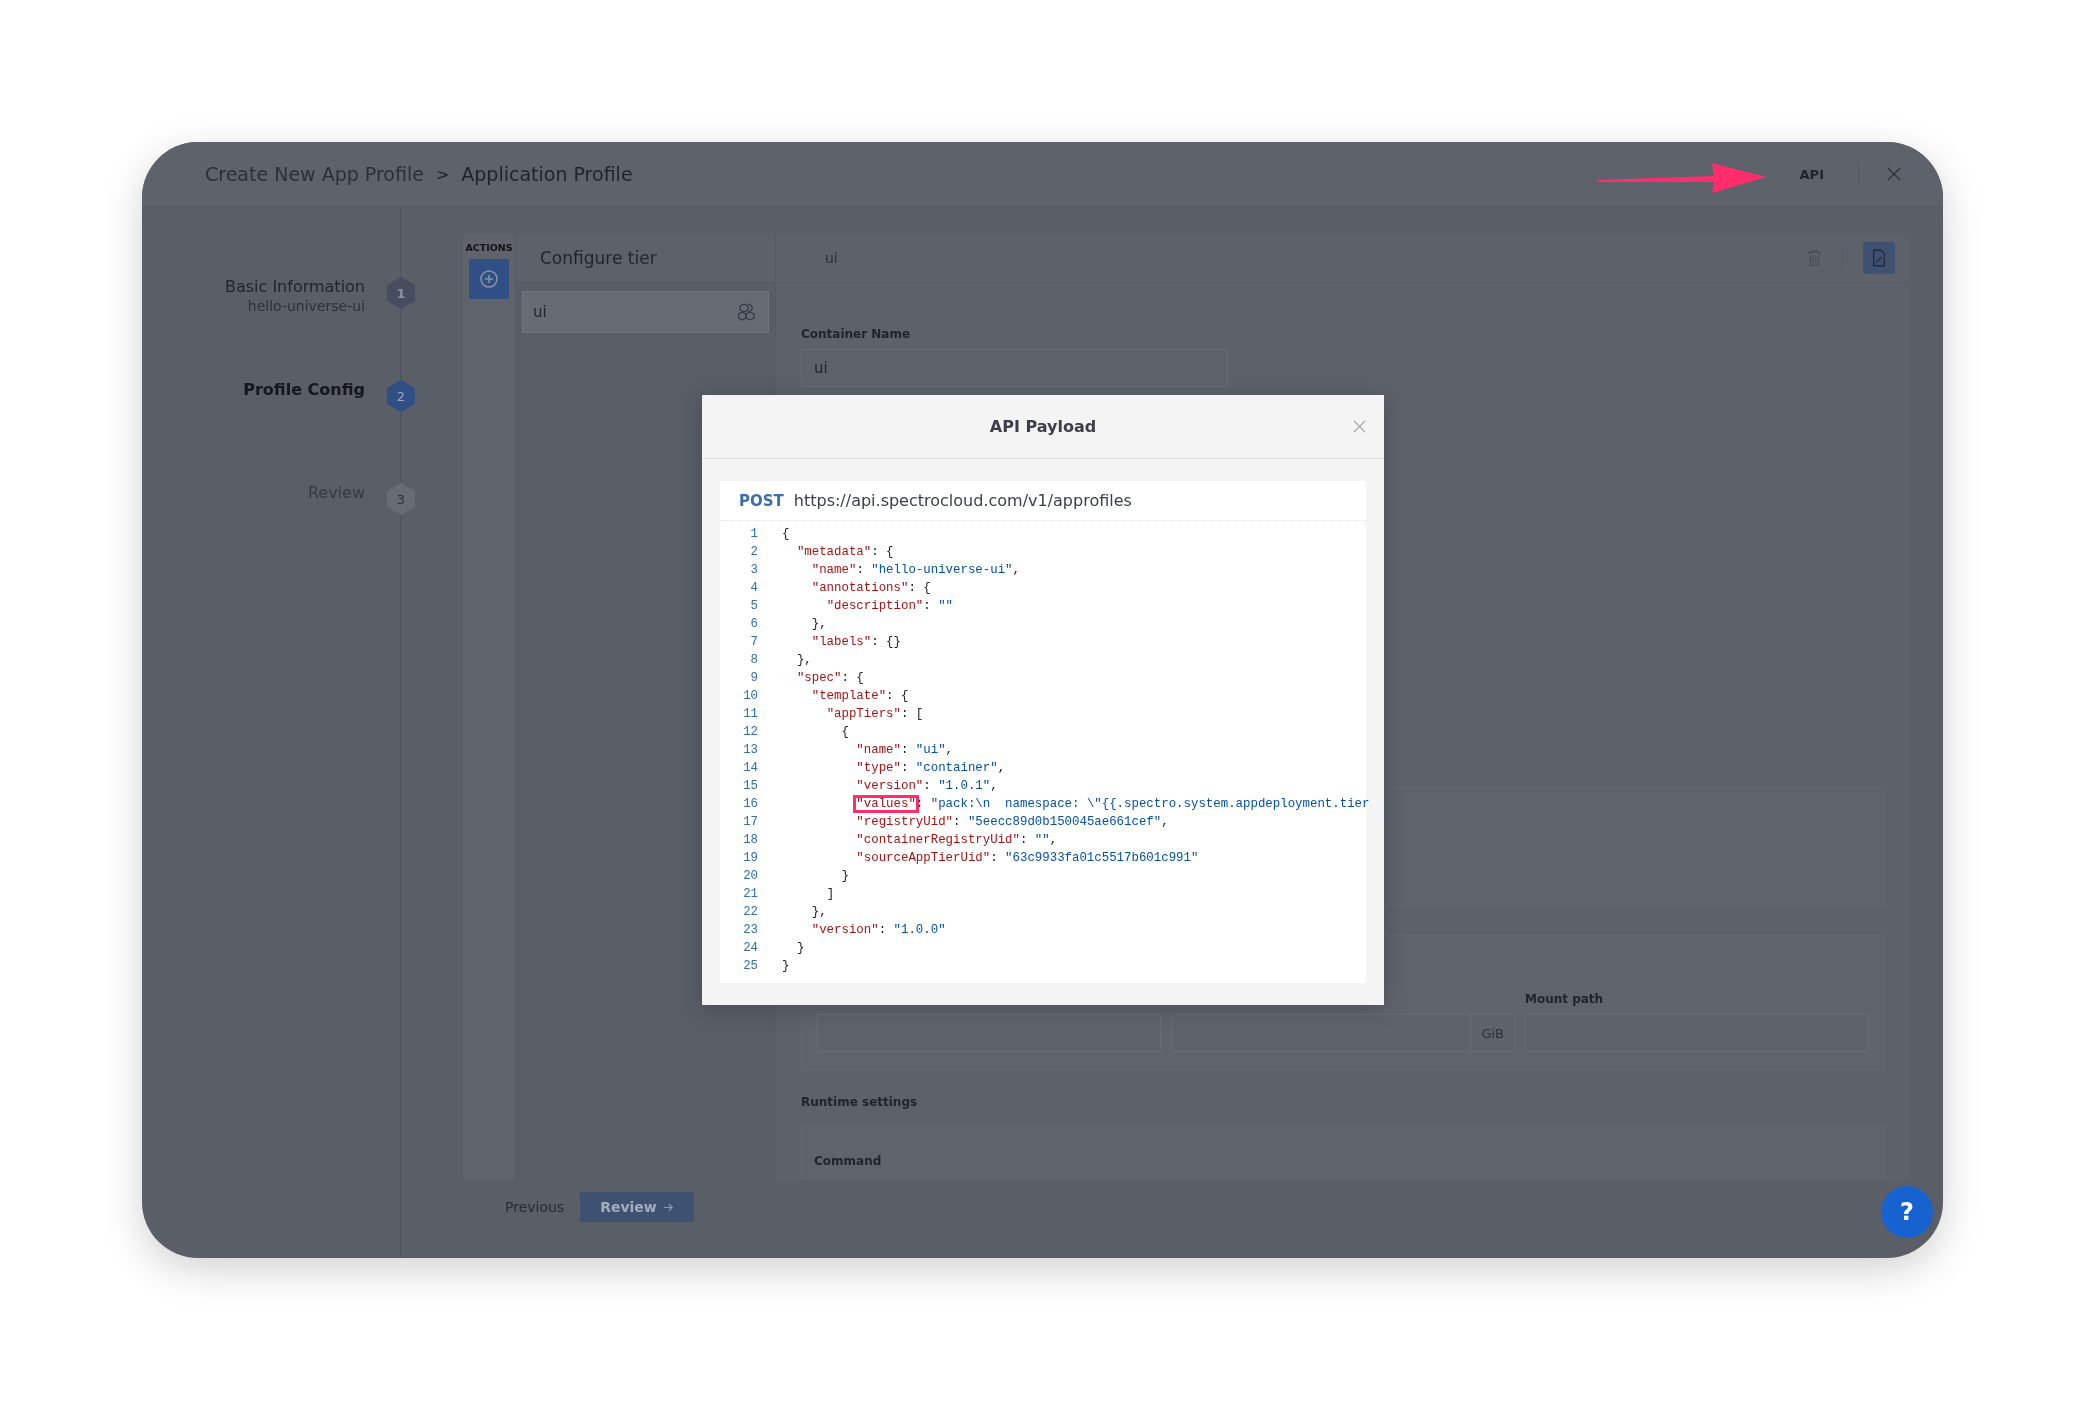 The width and height of the screenshot is (2085, 1401). I want to click on step-title: Profile Config, so click(304, 389).